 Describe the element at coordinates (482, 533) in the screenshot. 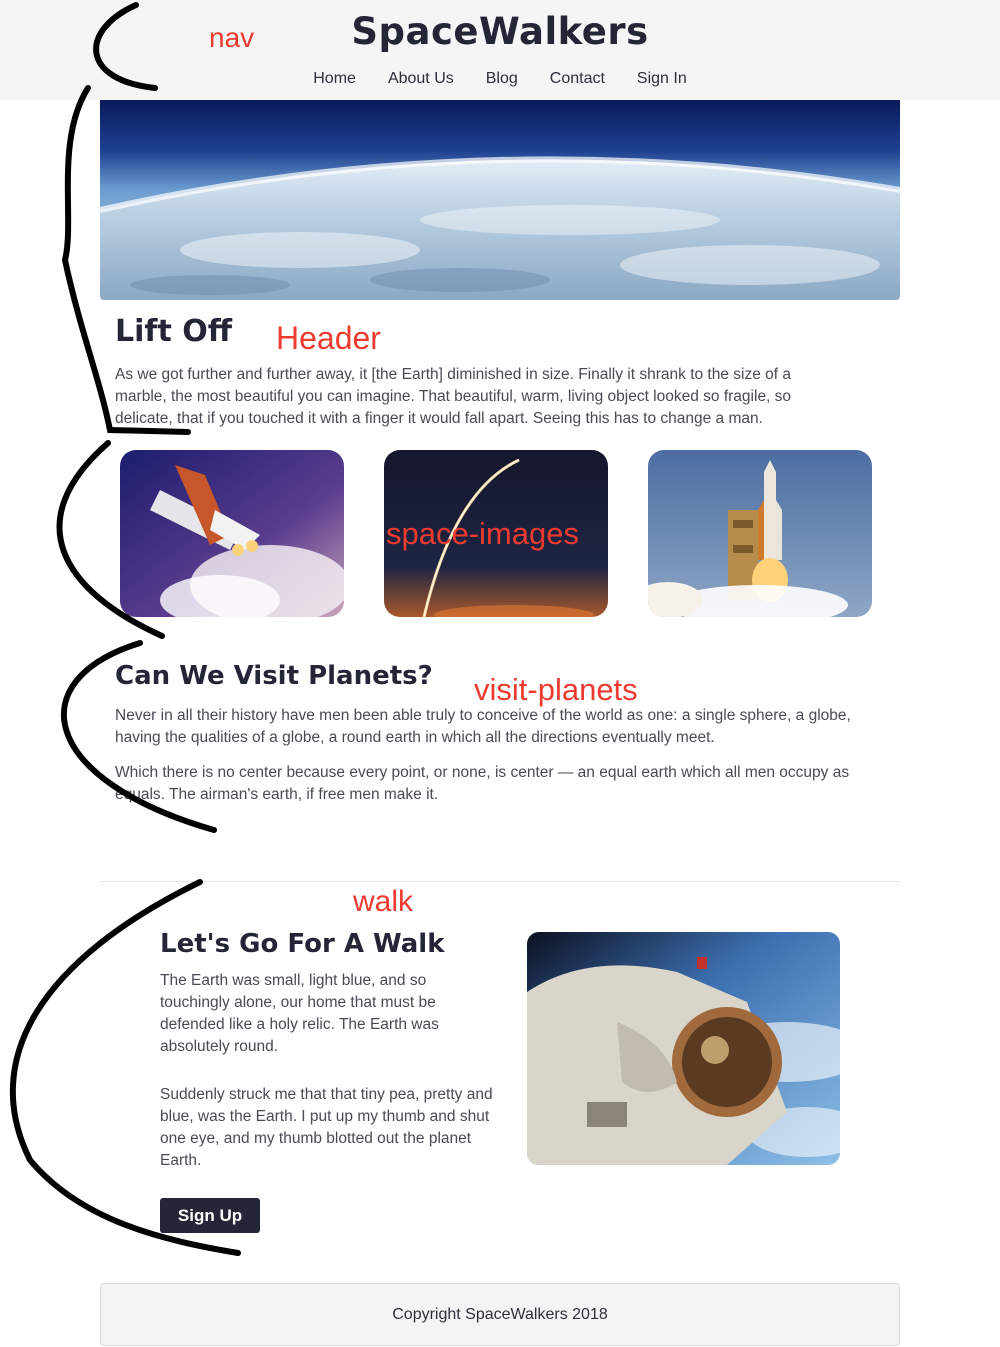

I see `annotation-space-images: space-images` at that location.